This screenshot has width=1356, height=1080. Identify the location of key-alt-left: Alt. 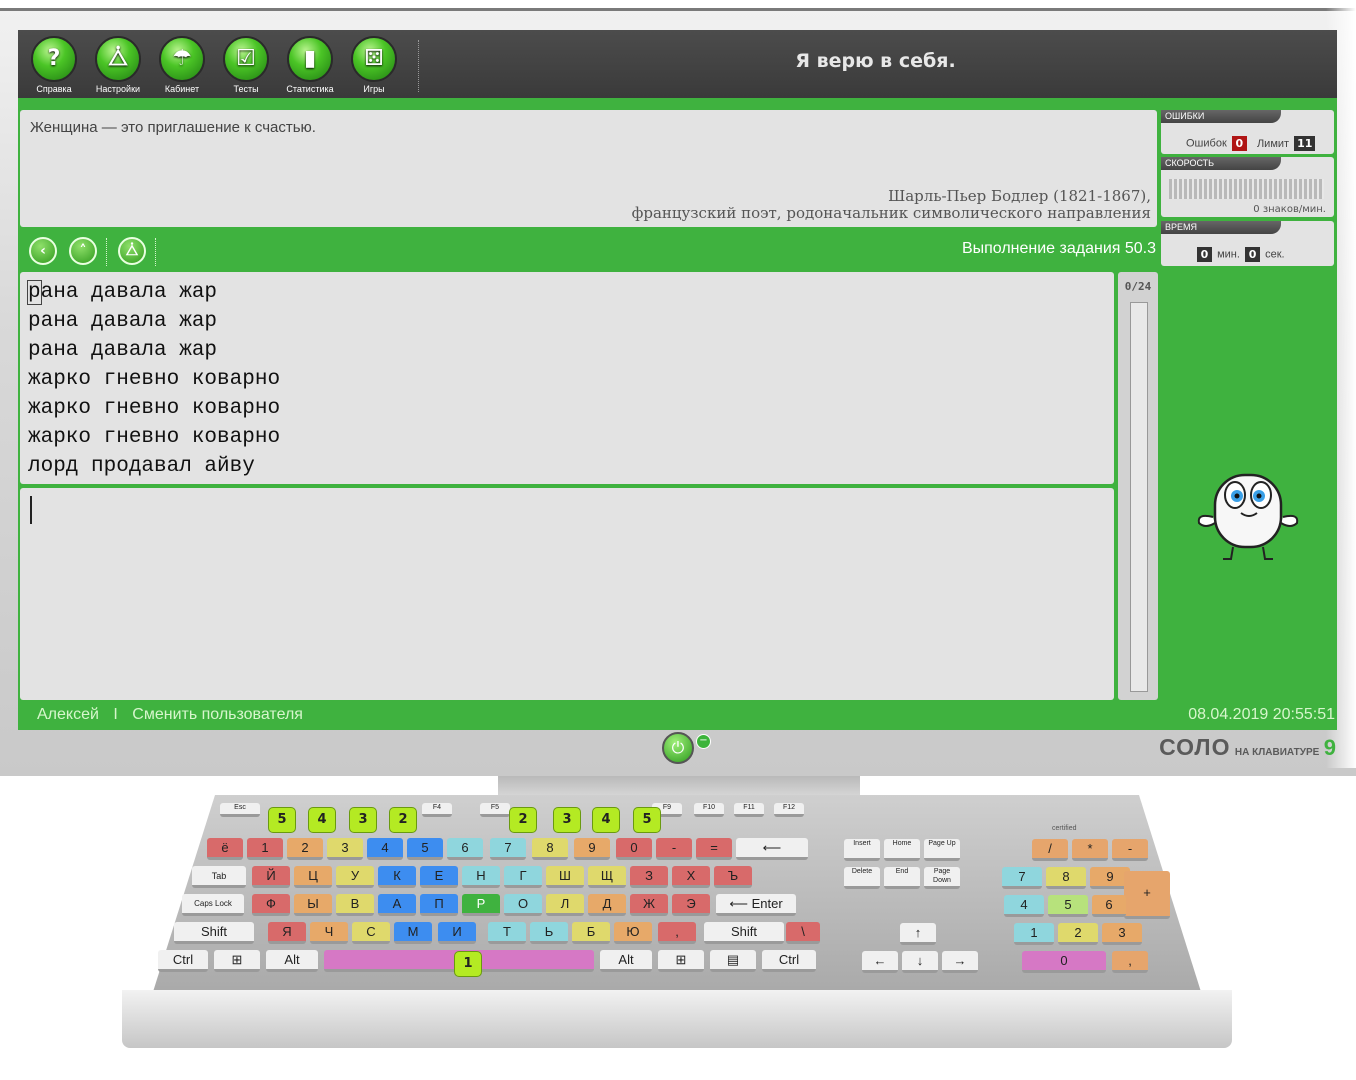
(292, 961).